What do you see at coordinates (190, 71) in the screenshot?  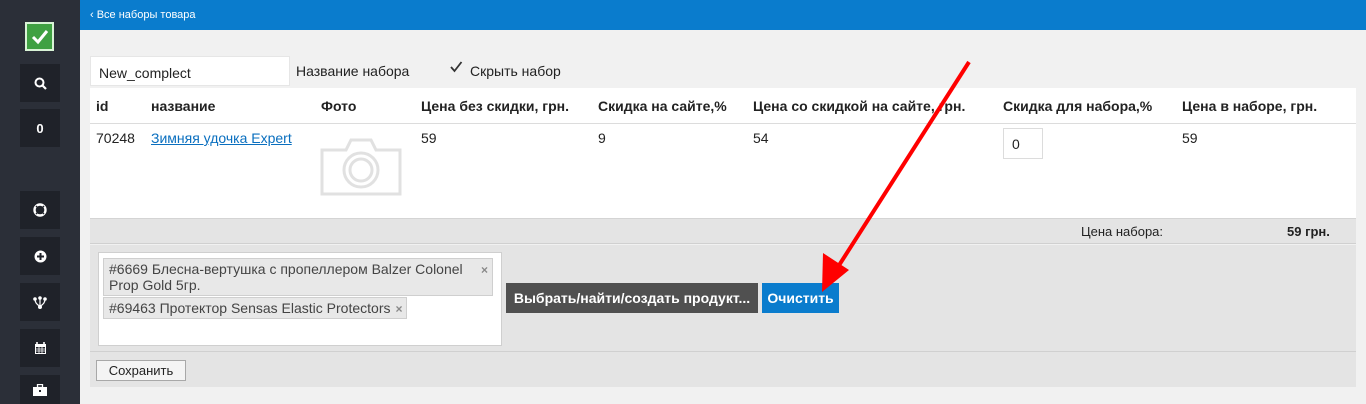 I see `set-name-input` at bounding box center [190, 71].